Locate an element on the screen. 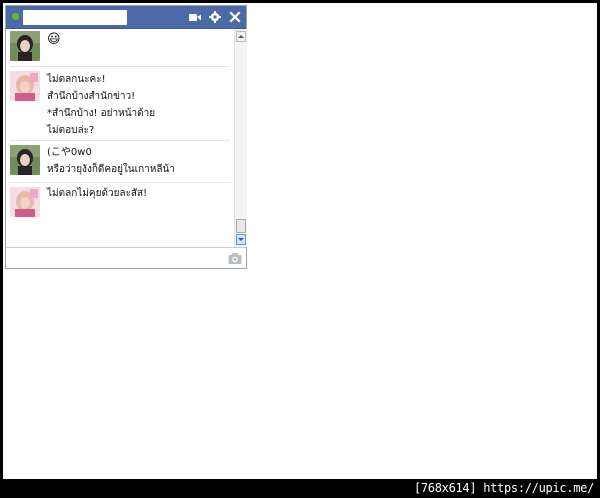 This screenshot has height=498, width=600. message-line: (こや0w0 is located at coordinates (69, 152).